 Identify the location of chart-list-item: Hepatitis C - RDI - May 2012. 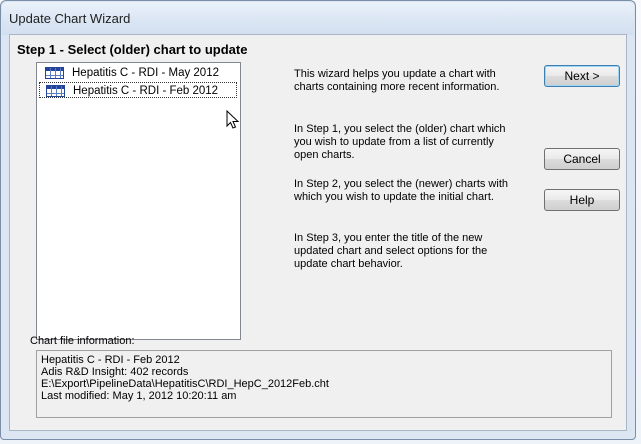
(138, 73).